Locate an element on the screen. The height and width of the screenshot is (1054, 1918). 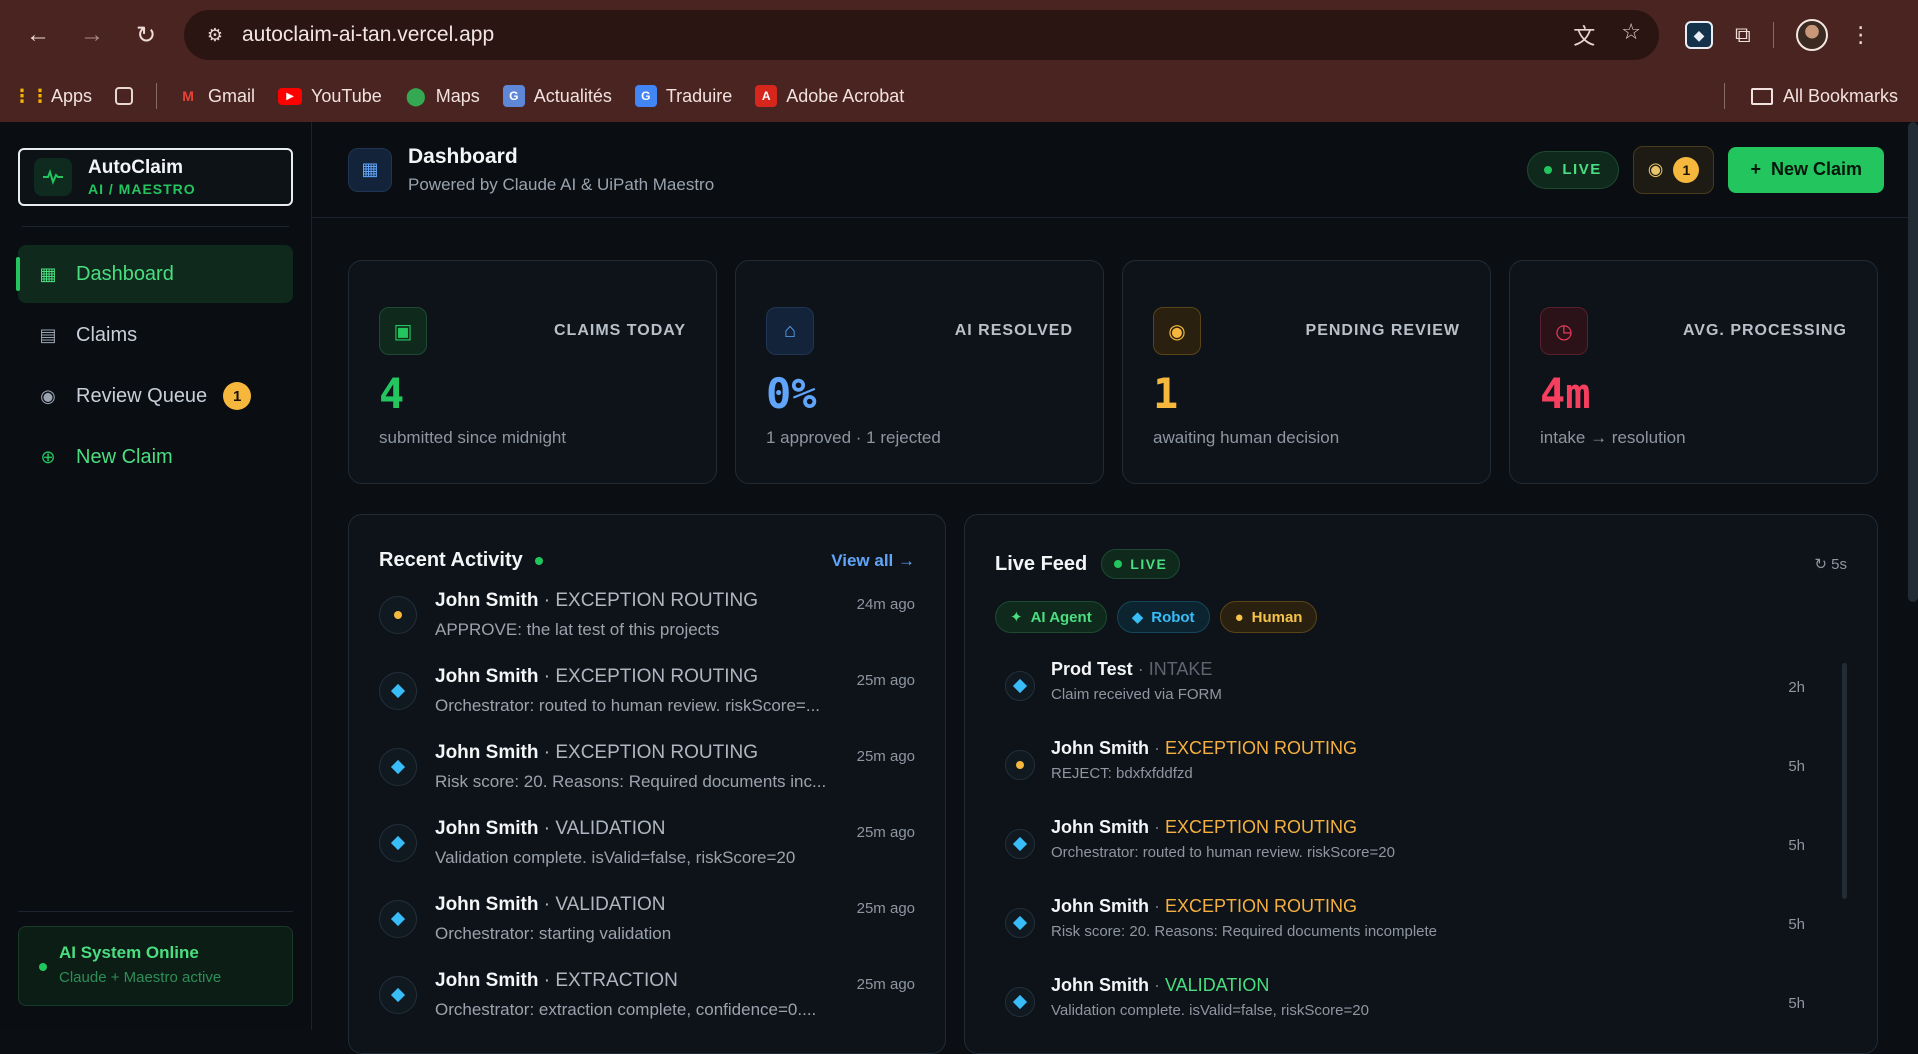
reload-icon: ↻ is located at coordinates (146, 35).